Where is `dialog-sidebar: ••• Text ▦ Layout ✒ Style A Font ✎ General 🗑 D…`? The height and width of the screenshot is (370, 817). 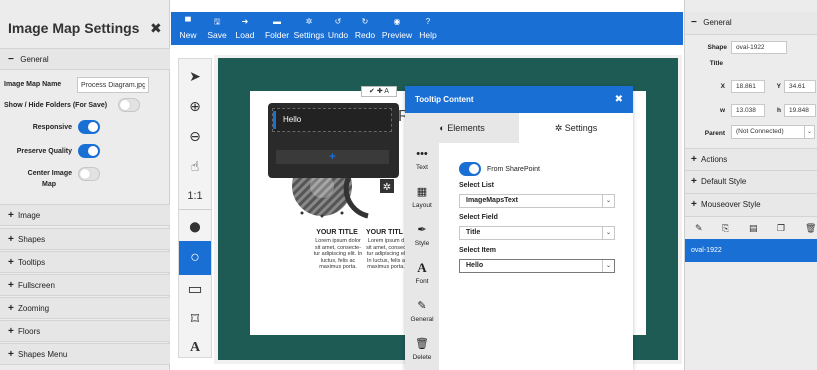
dialog-sidebar: ••• Text ▦ Layout ✒ Style A Font ✎ General 🗑 D… is located at coordinates (422, 256).